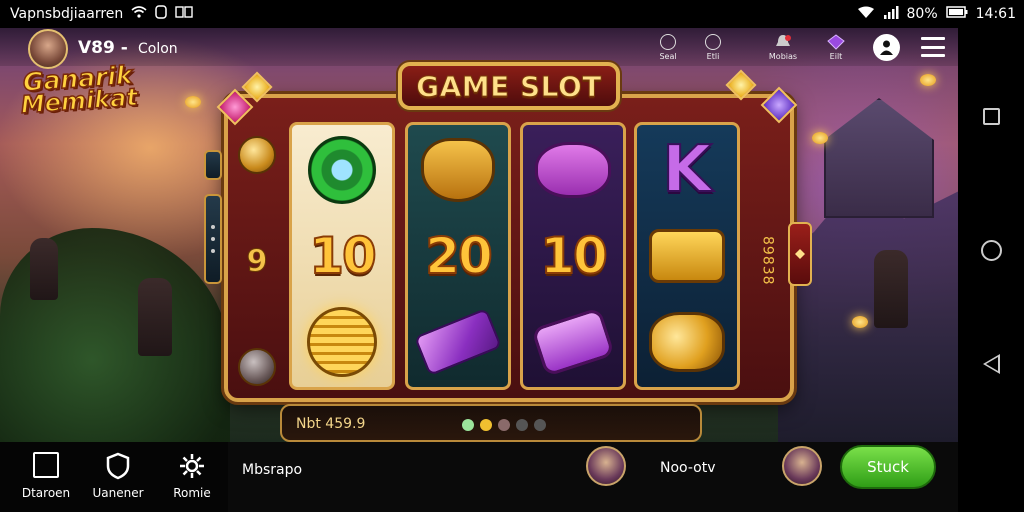 The width and height of the screenshot is (1024, 512). Describe the element at coordinates (668, 56) in the screenshot. I see `top-icon-label: Seal` at that location.